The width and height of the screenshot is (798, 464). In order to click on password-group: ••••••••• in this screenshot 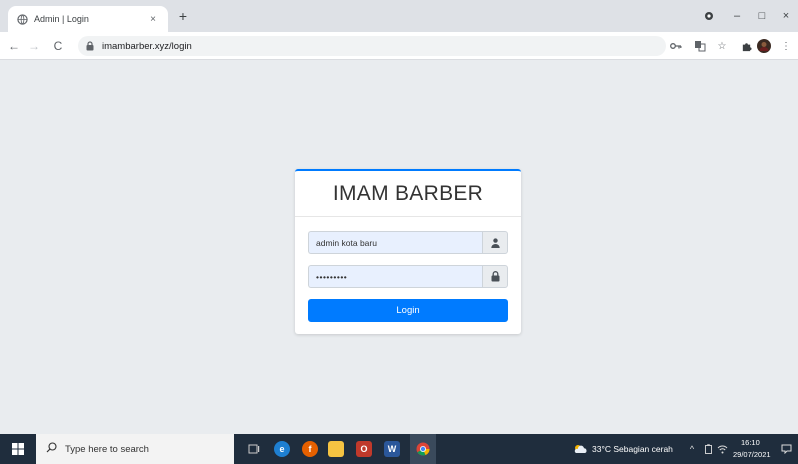, I will do `click(408, 276)`.